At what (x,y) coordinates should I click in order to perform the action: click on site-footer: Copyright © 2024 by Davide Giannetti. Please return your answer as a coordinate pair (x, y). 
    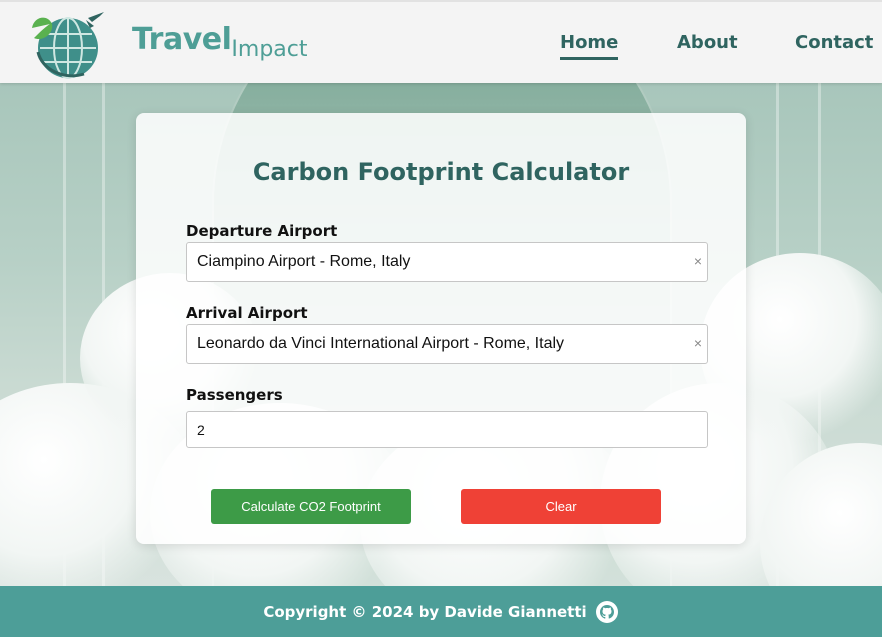
    Looking at the image, I should click on (441, 611).